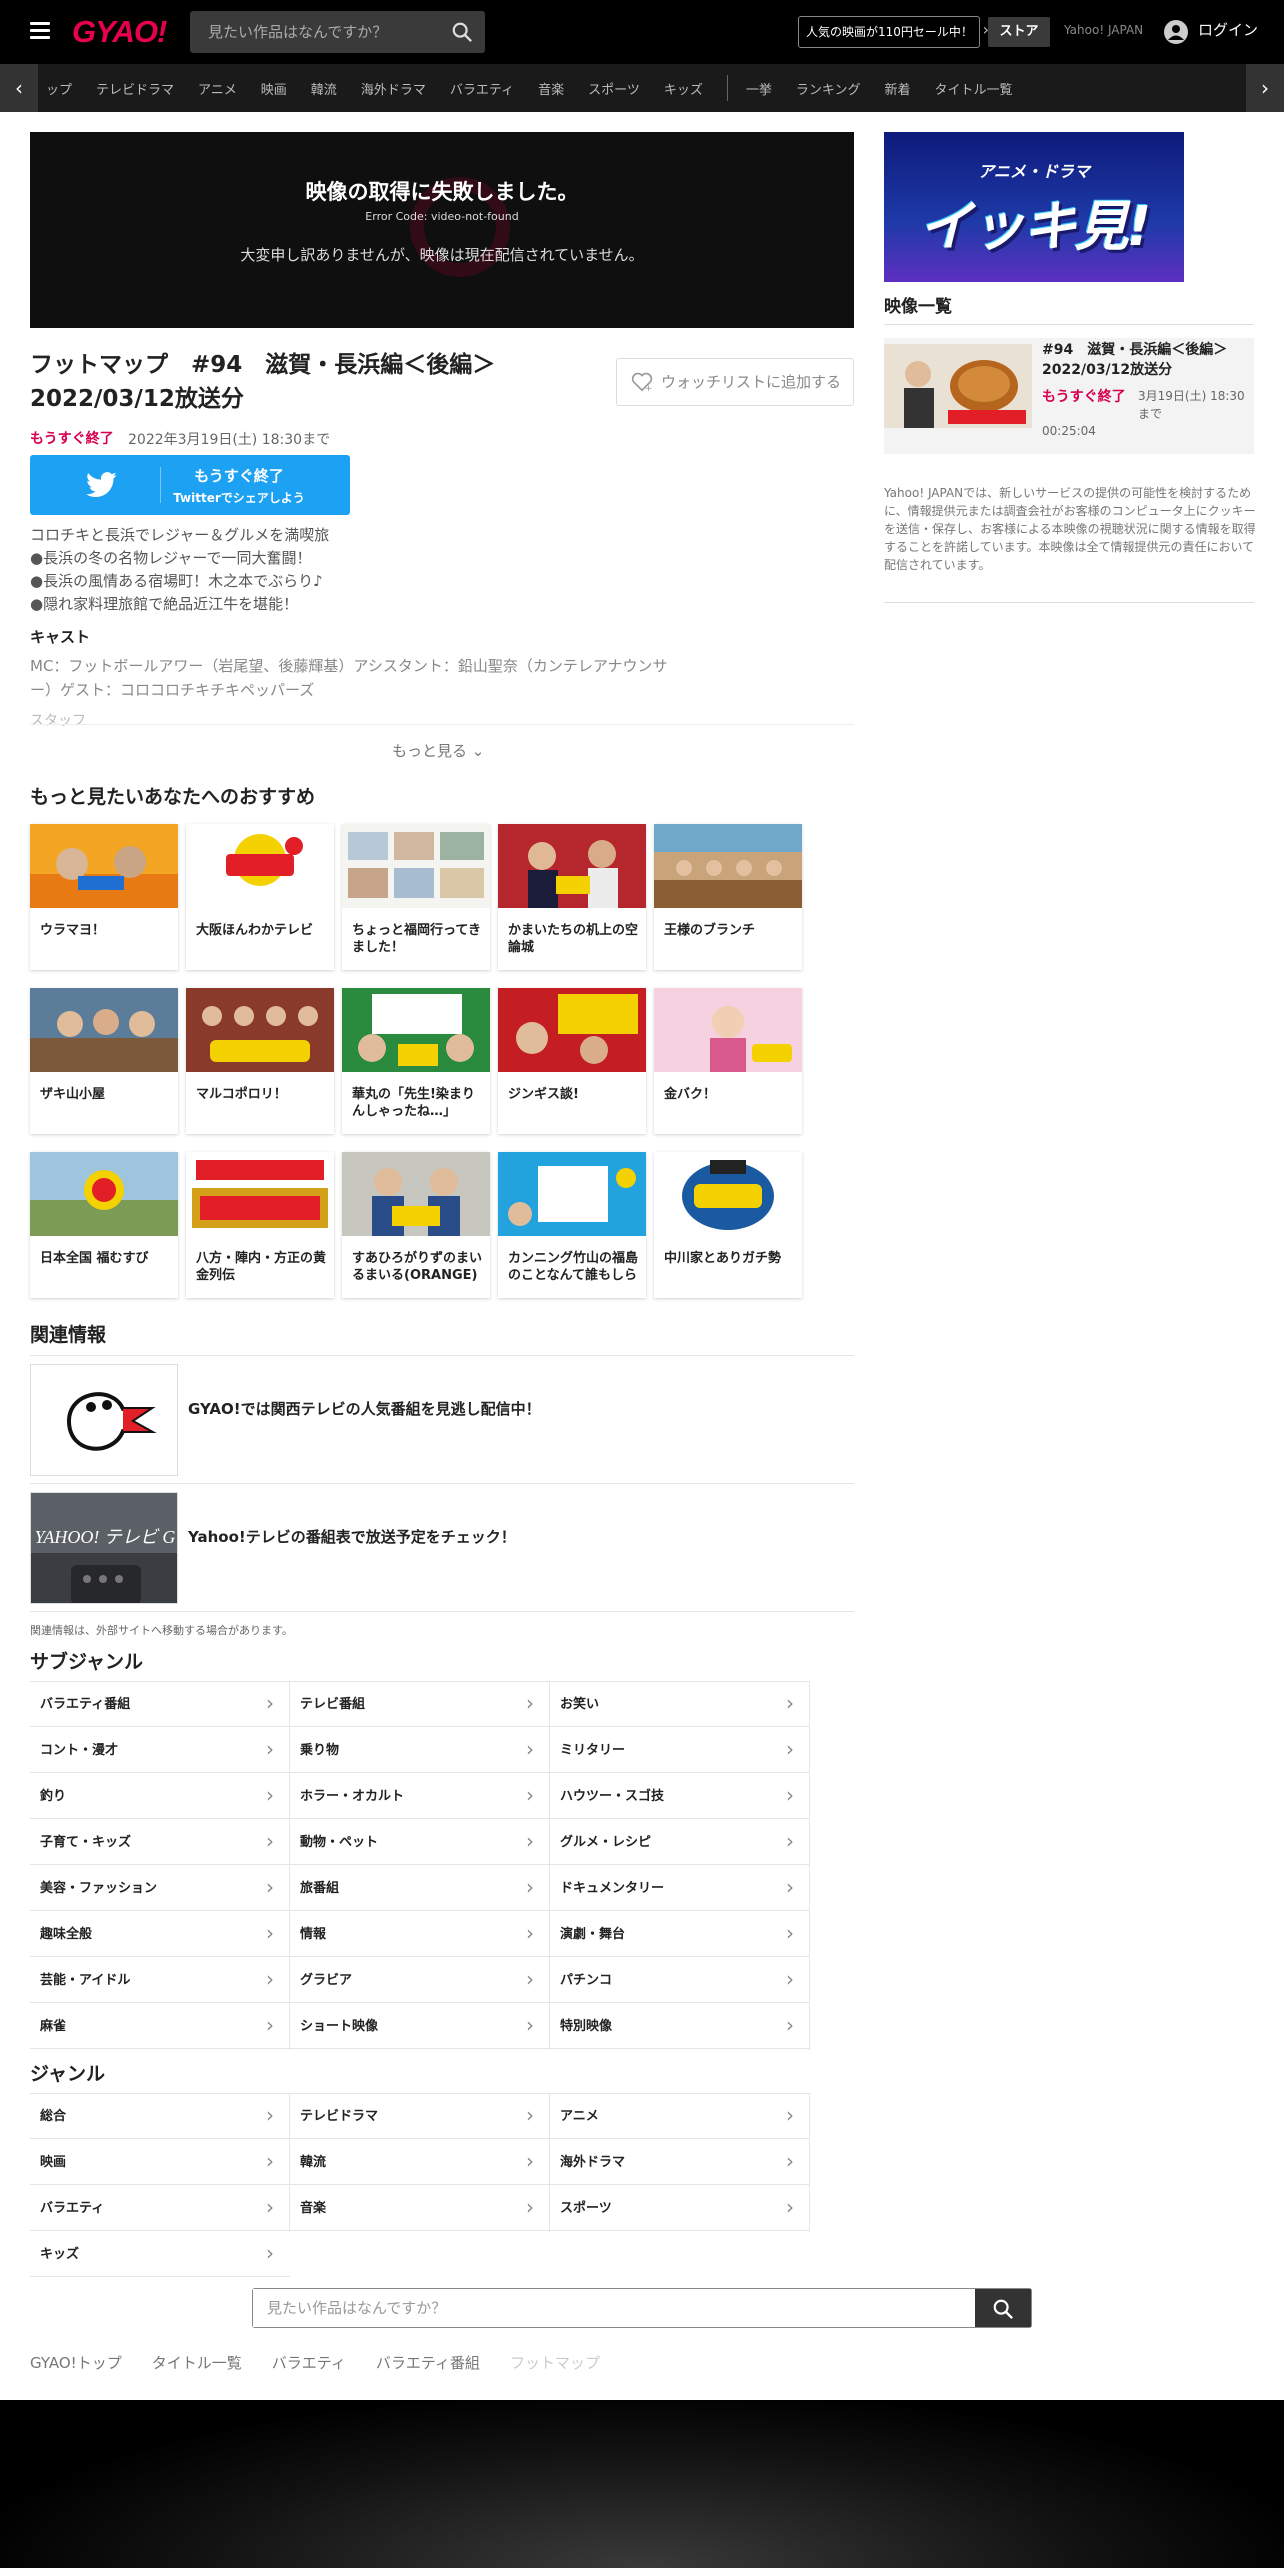  Describe the element at coordinates (309, 2362) in the screenshot. I see `breadcrumb-item: バラエティ` at that location.